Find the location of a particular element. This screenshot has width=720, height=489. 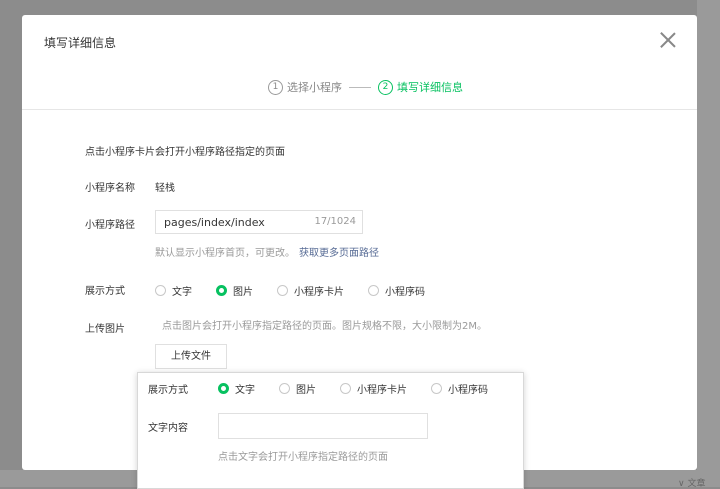

background-page-side is located at coordinates (708, 243).